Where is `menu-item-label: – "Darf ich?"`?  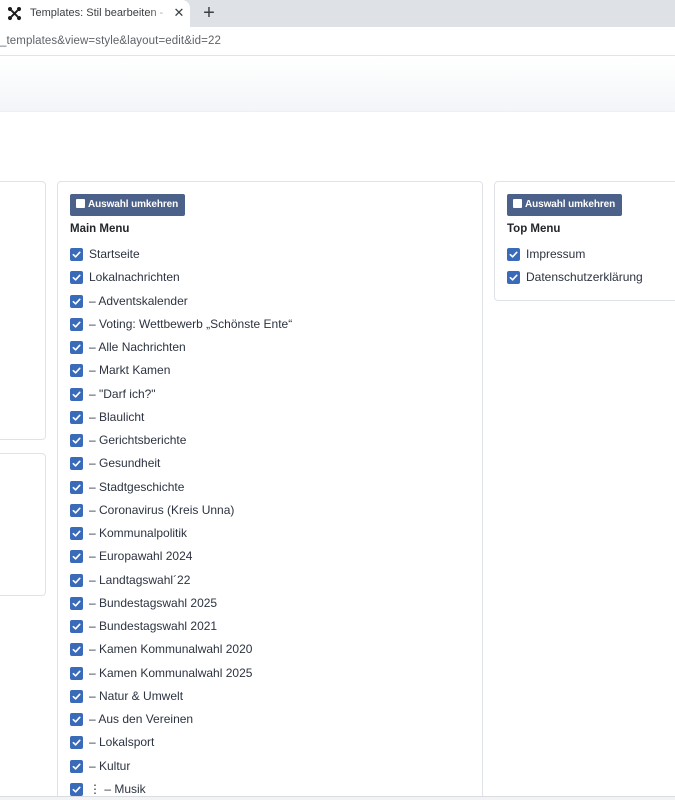 menu-item-label: – "Darf ich?" is located at coordinates (122, 393).